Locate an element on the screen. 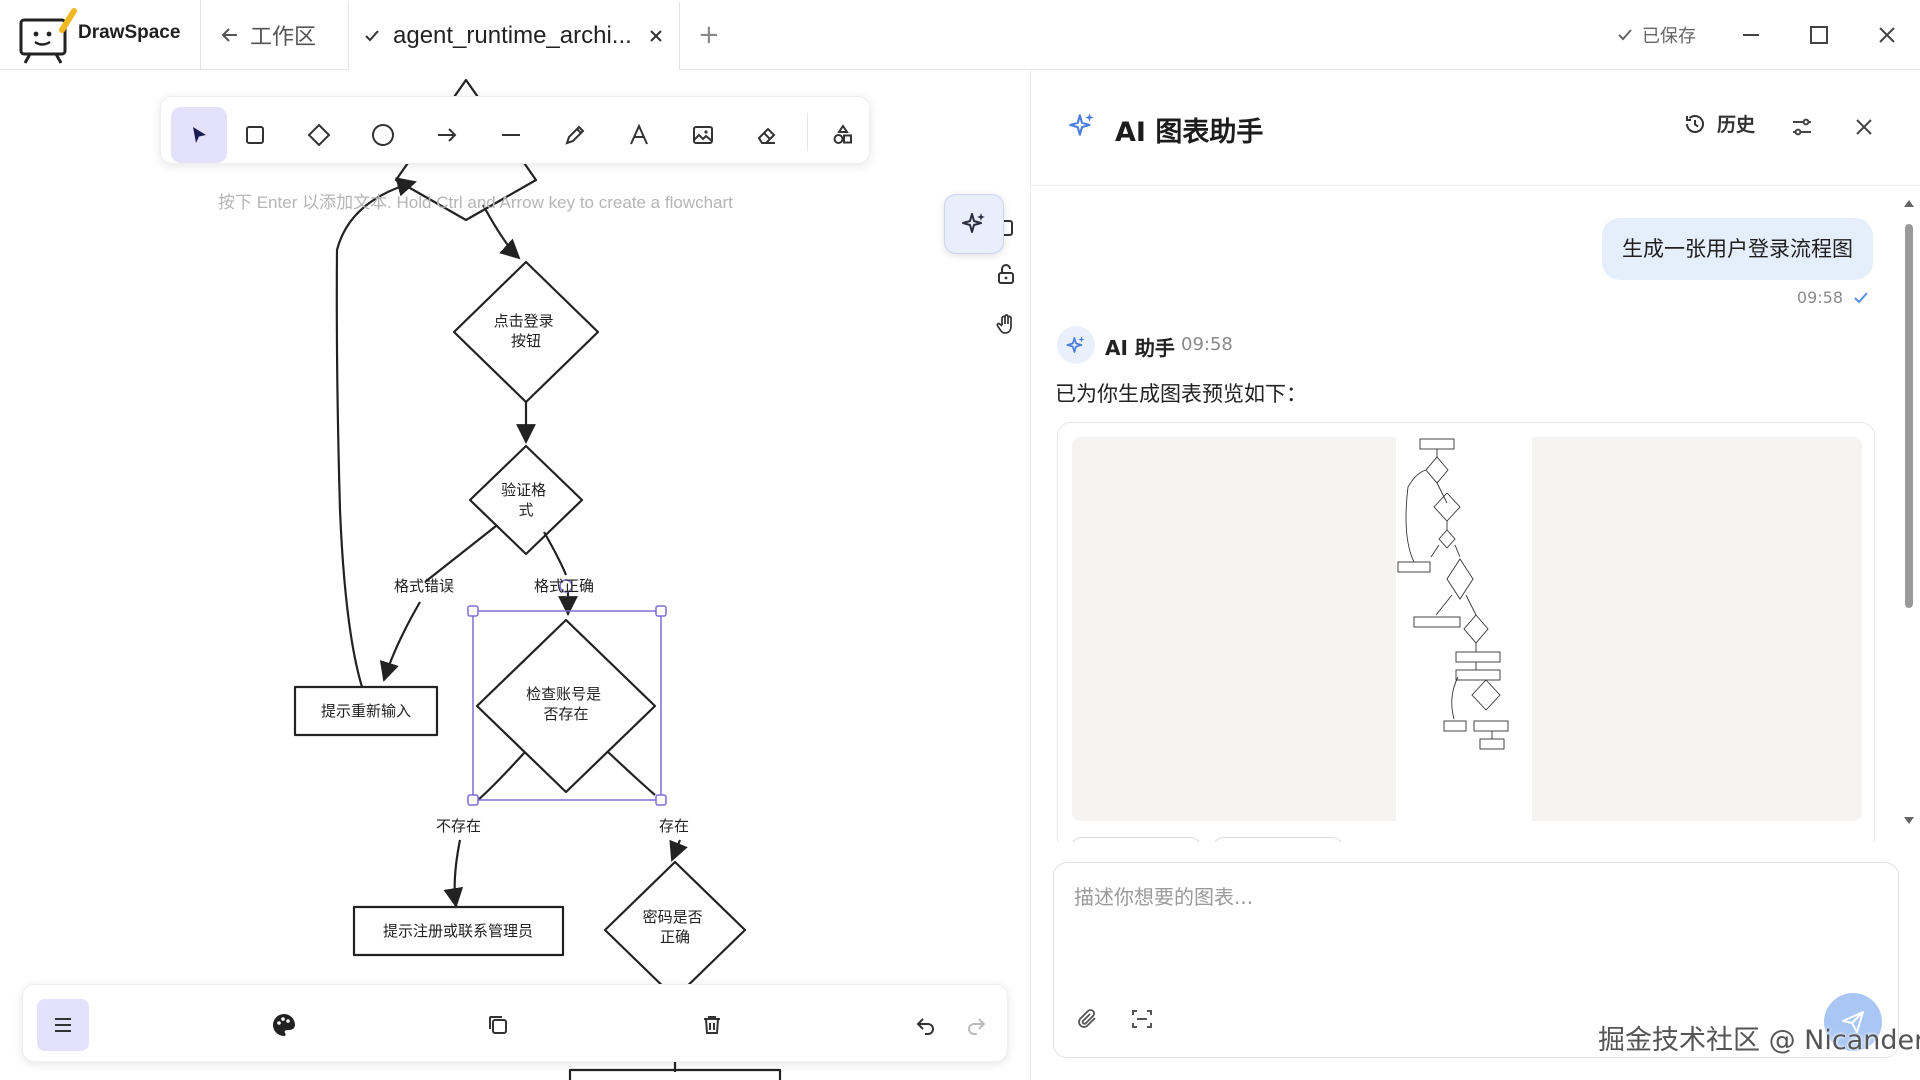 This screenshot has height=1080, width=1920. diagram-preview-image is located at coordinates (1467, 629).